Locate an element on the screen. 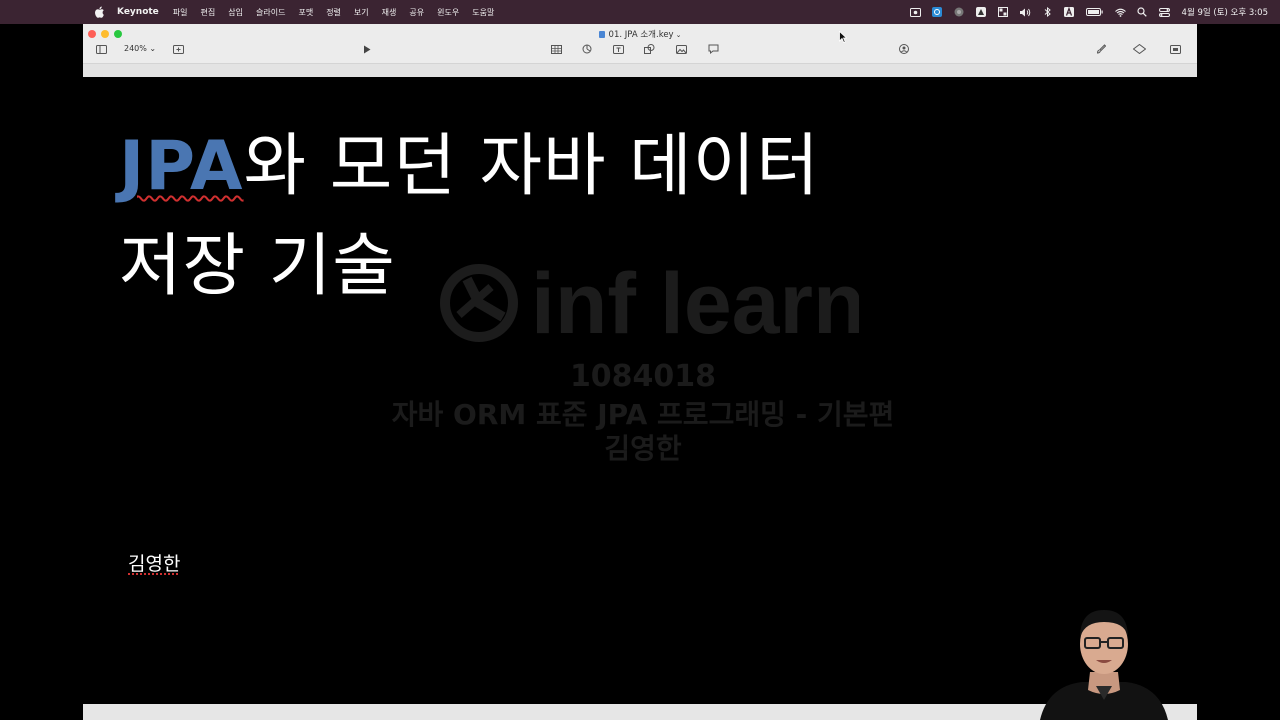 Image resolution: width=1280 pixels, height=720 pixels. volume-icon is located at coordinates (1025, 12).